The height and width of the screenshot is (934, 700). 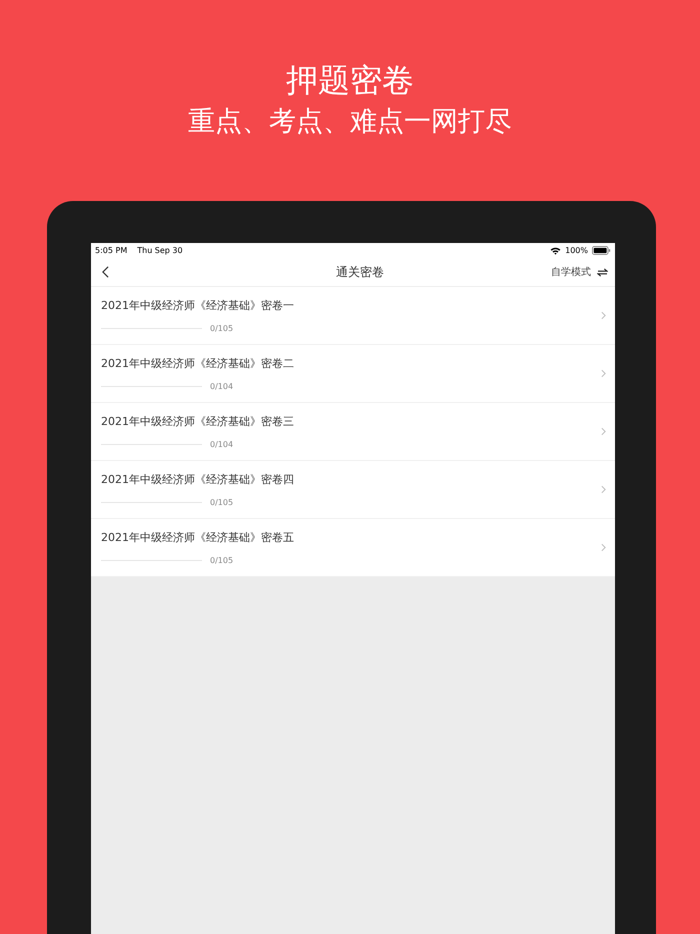 What do you see at coordinates (571, 272) in the screenshot?
I see `mode-toggle: 自学模式` at bounding box center [571, 272].